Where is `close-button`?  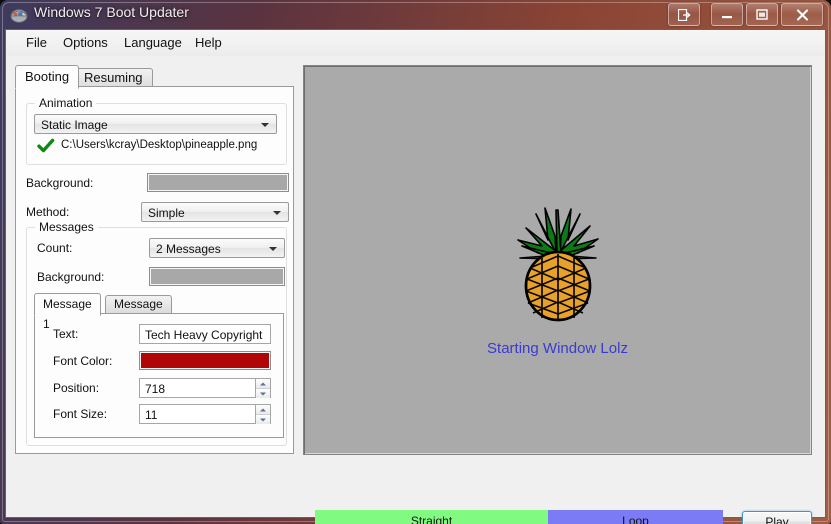 close-button is located at coordinates (802, 14).